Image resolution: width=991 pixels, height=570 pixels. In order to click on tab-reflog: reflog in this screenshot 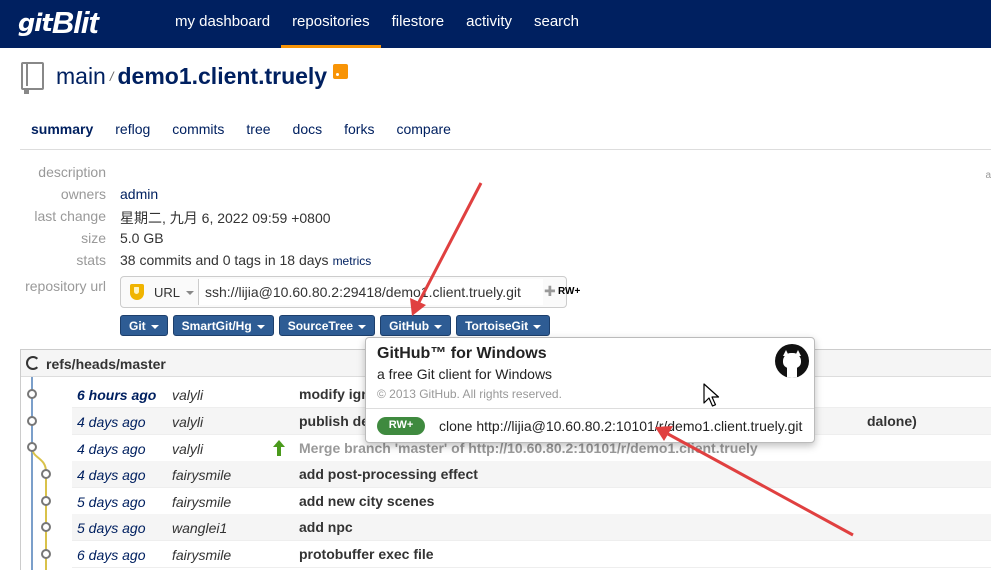, I will do `click(132, 129)`.